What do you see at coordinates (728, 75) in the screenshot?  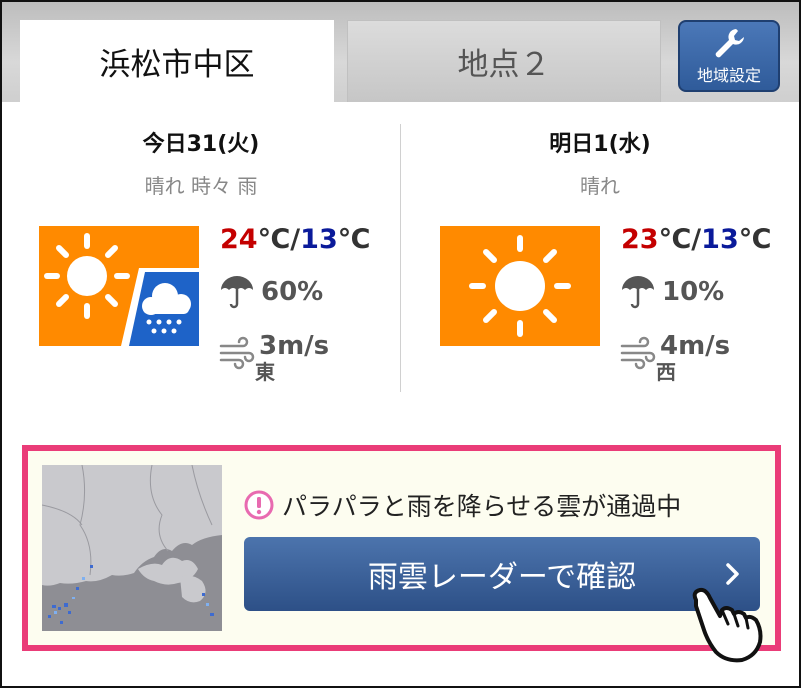 I see `region-settings-label: 地域設定` at bounding box center [728, 75].